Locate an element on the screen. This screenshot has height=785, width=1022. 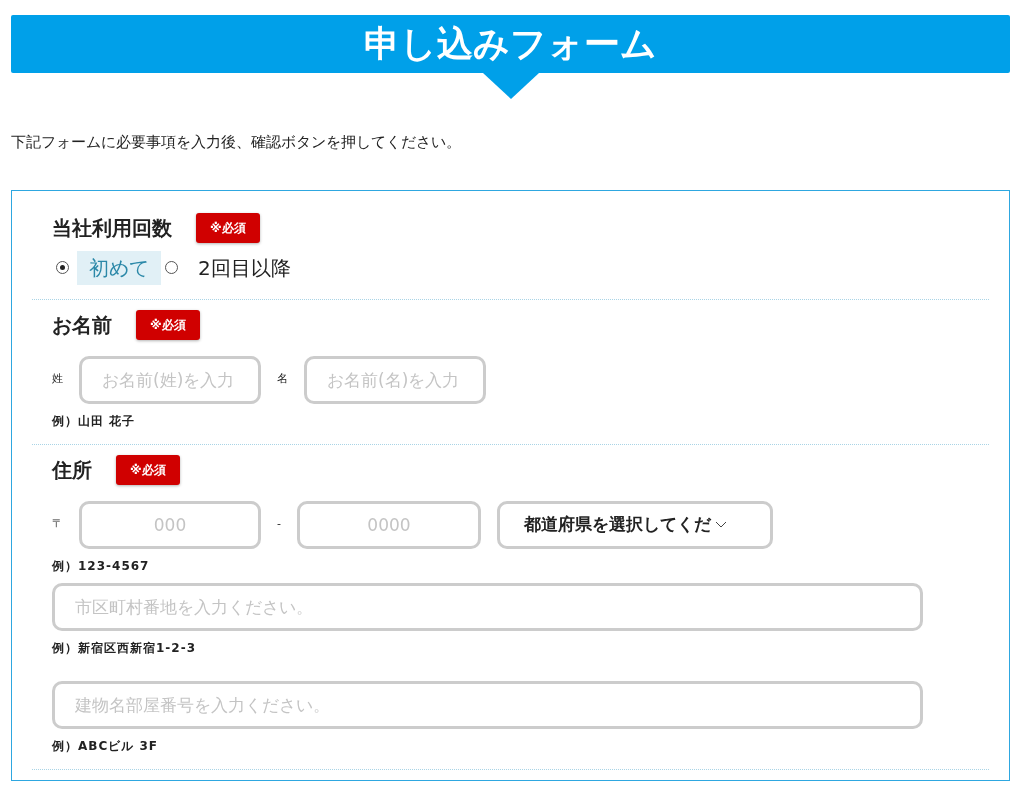
field-label: 住所 is located at coordinates (72, 470).